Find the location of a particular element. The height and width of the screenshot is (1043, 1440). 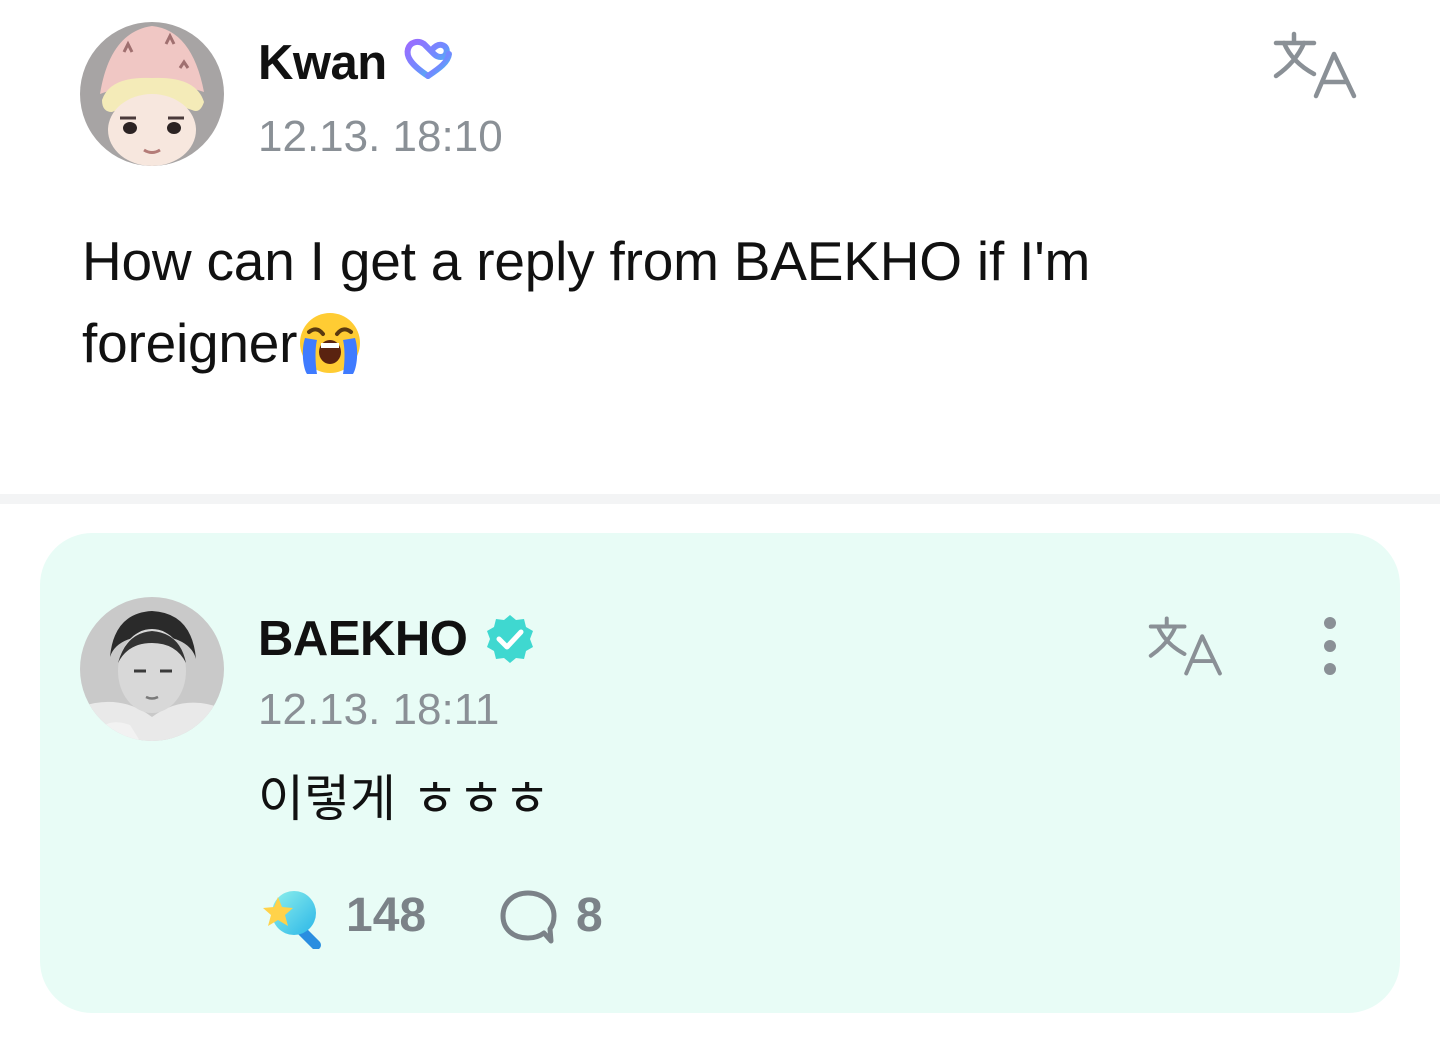

translate-button is located at coordinates (1318, 65).